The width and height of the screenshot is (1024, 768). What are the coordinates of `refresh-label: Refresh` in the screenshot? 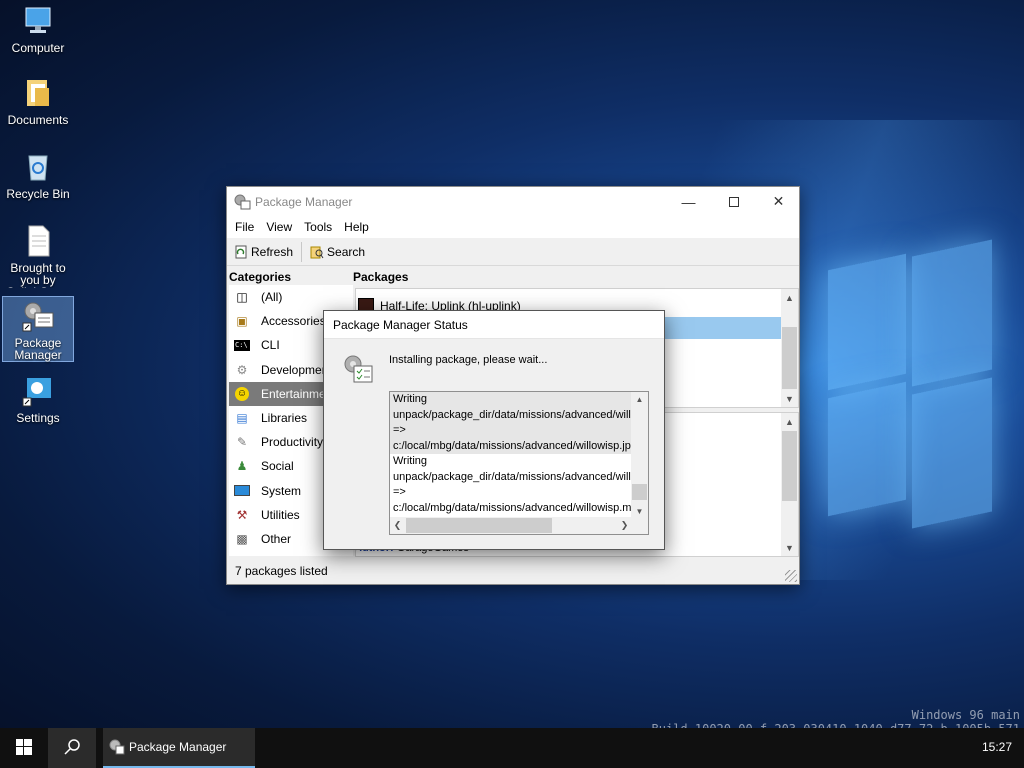 It's located at (272, 251).